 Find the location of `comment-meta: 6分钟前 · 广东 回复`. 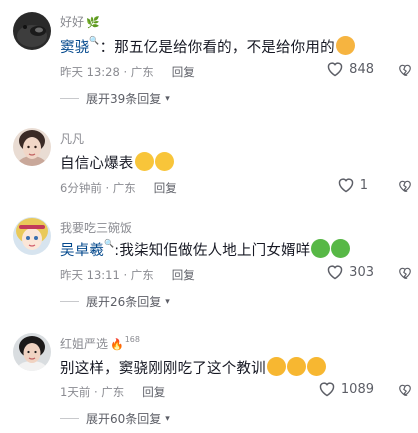

comment-meta: 6分钟前 · 广东 回复 is located at coordinates (118, 188).